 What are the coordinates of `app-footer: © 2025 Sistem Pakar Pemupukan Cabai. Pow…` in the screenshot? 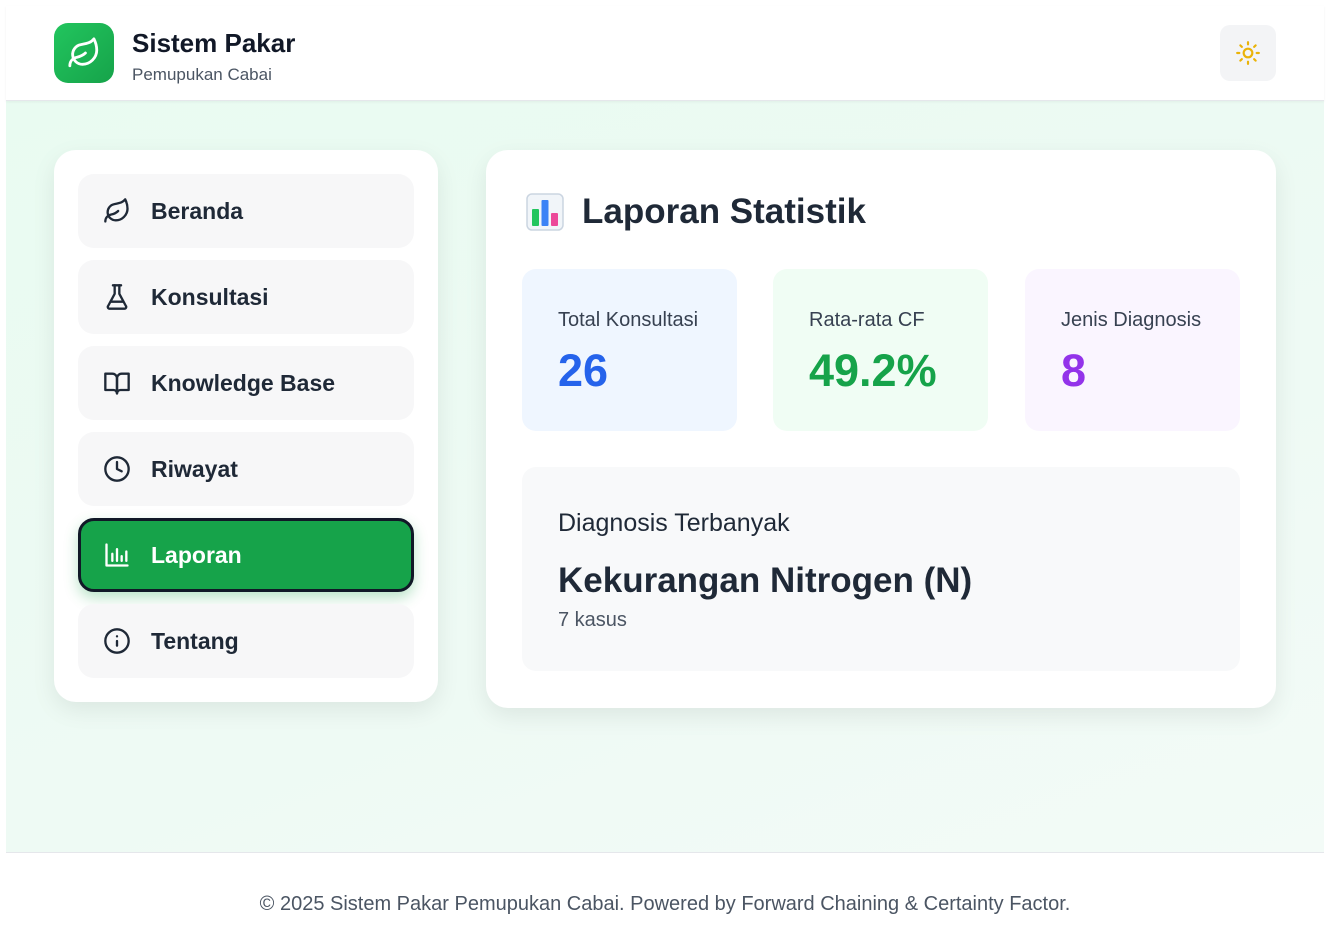 It's located at (665, 897).